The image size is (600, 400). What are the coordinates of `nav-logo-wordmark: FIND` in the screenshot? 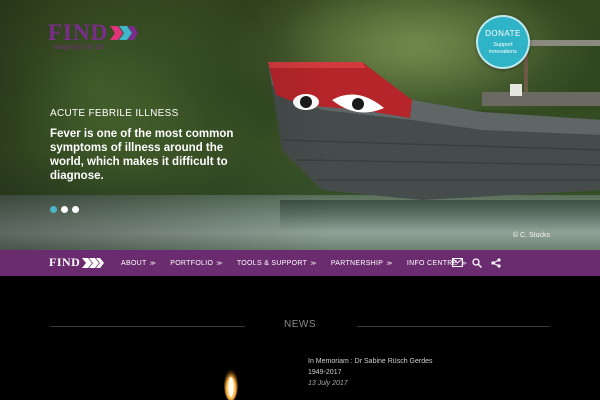 It's located at (65, 262).